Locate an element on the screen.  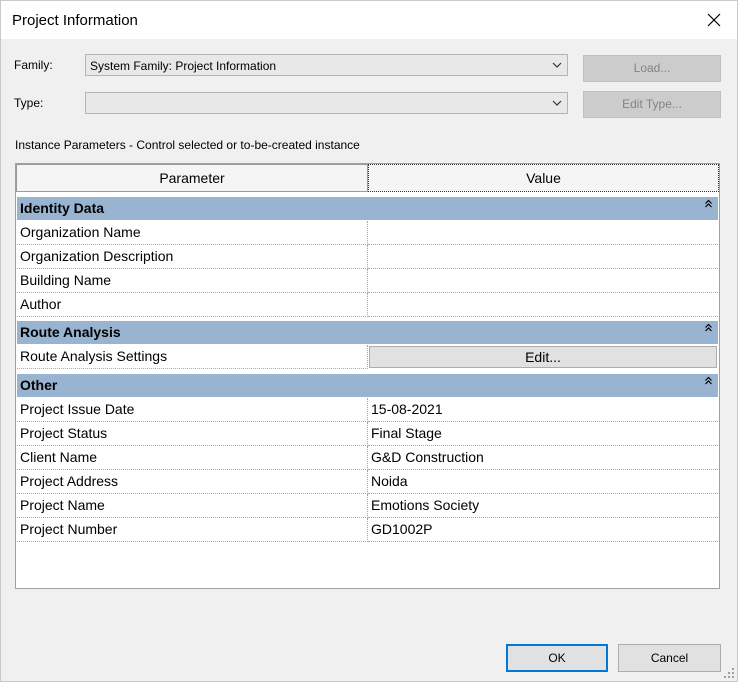
parameter-name: Building Name is located at coordinates (192, 281).